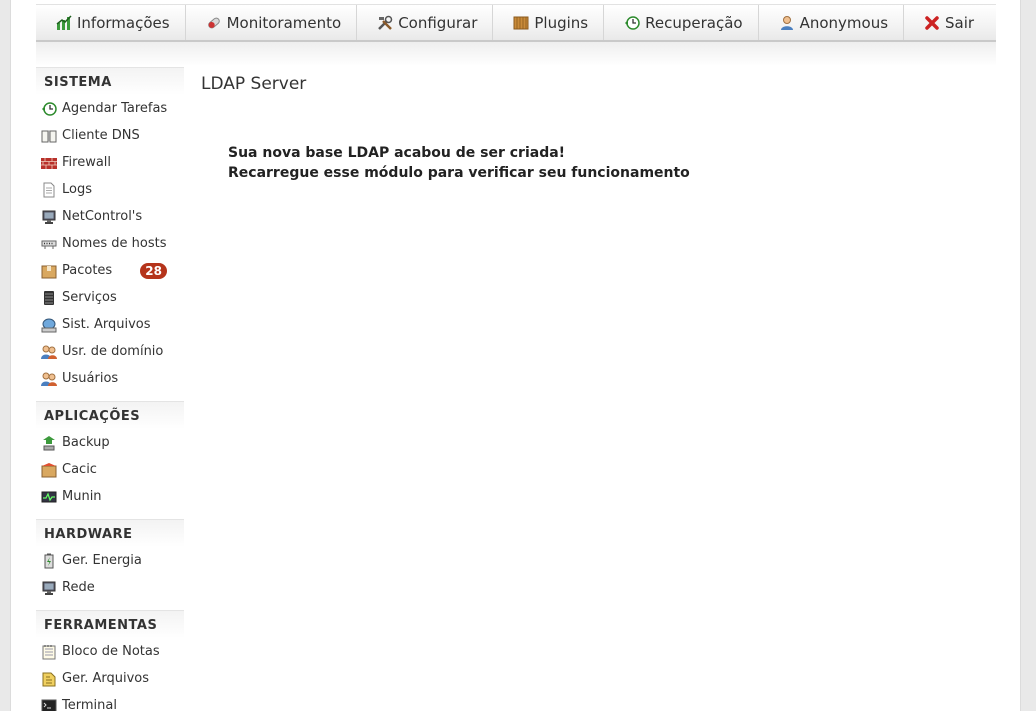 This screenshot has height=711, width=1036. What do you see at coordinates (284, 22) in the screenshot?
I see `nav-monitoramento-label: Monitoramento` at bounding box center [284, 22].